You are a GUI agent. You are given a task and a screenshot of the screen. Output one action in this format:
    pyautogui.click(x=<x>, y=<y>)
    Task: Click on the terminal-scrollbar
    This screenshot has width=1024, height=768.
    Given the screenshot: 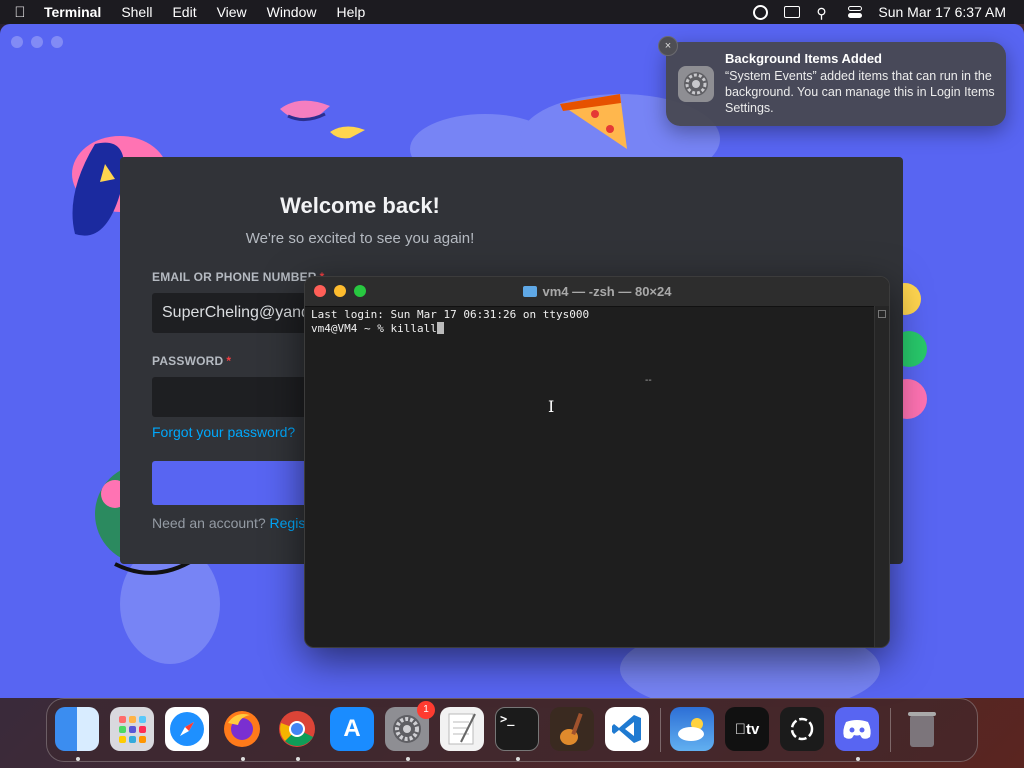 What is the action you would take?
    pyautogui.click(x=881, y=476)
    